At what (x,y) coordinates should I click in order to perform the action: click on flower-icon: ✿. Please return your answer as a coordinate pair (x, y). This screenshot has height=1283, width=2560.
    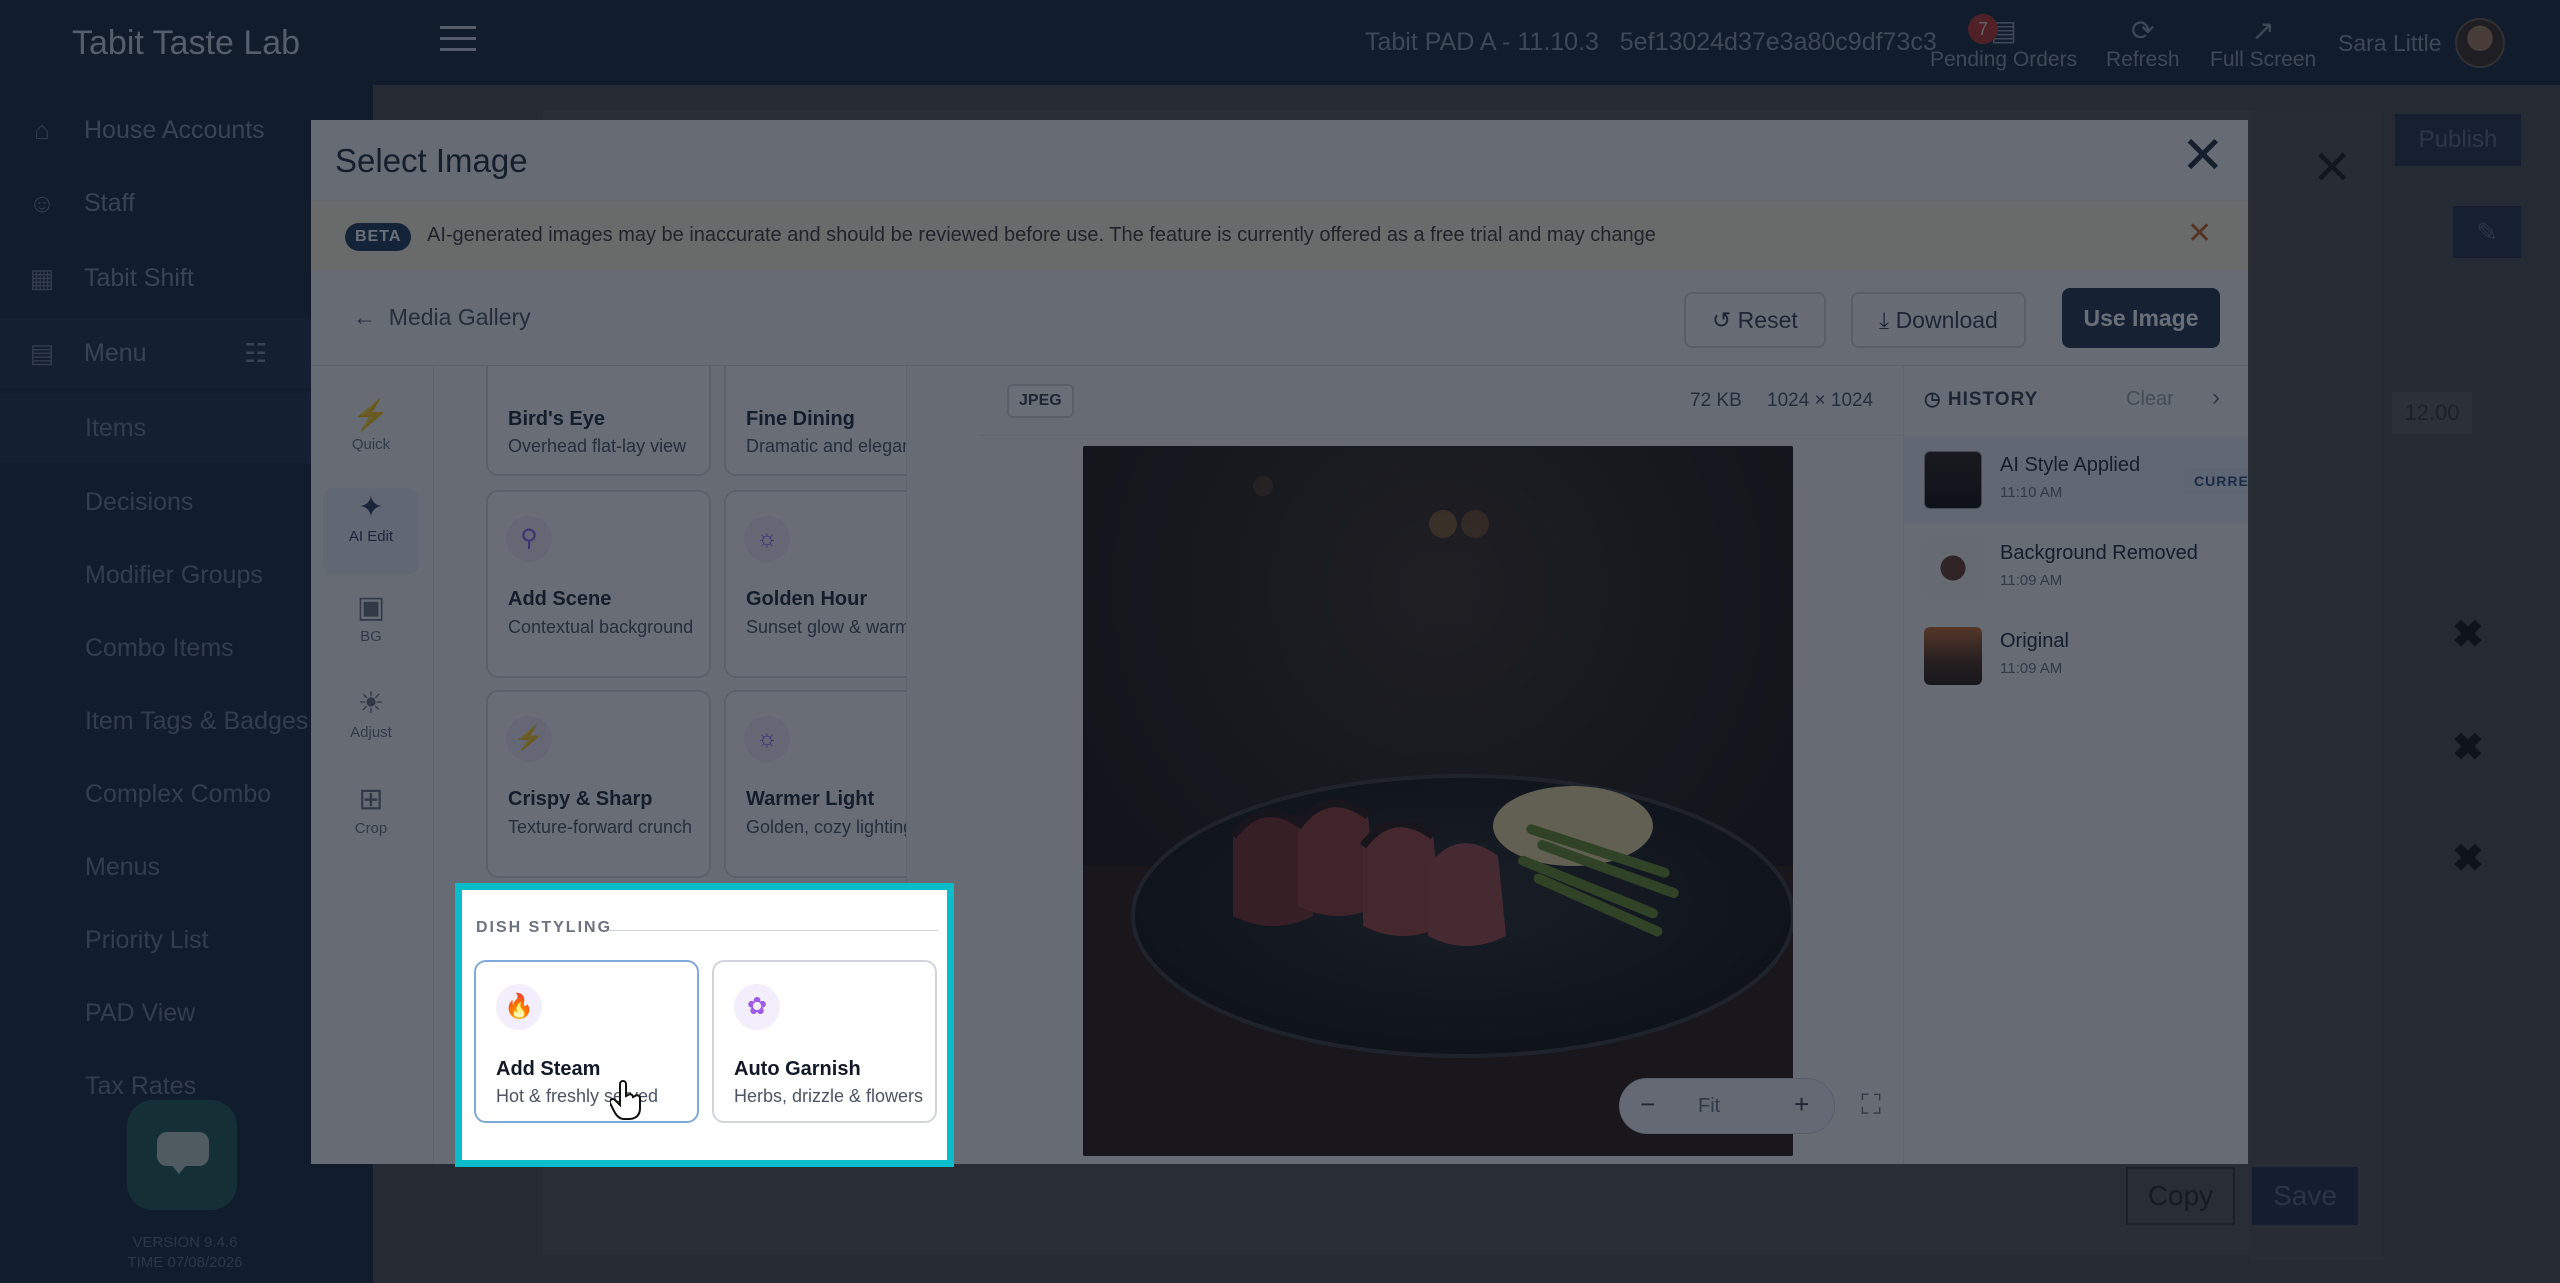
    Looking at the image, I should click on (757, 1007).